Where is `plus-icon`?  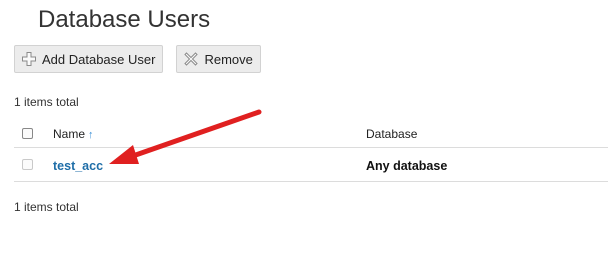 plus-icon is located at coordinates (29, 59).